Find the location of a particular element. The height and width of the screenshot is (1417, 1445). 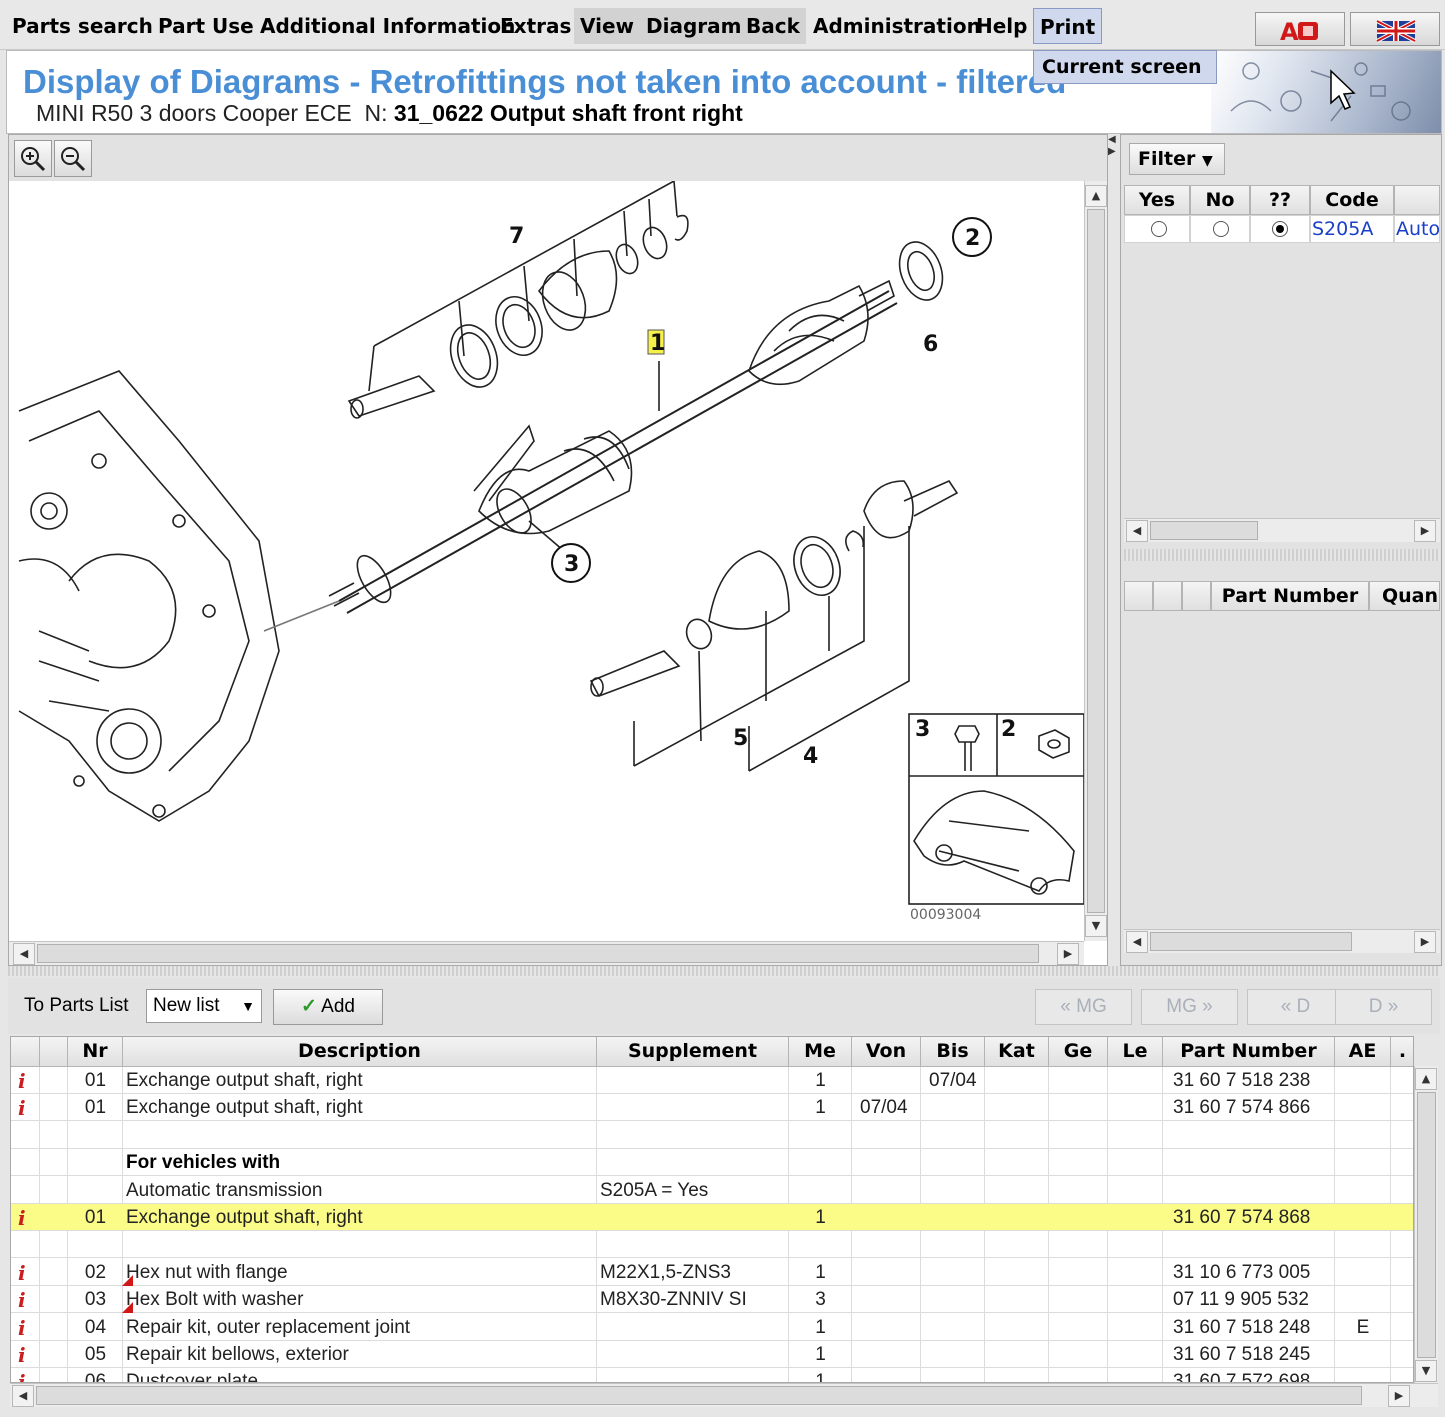

header-col-info is located at coordinates (25, 1052).